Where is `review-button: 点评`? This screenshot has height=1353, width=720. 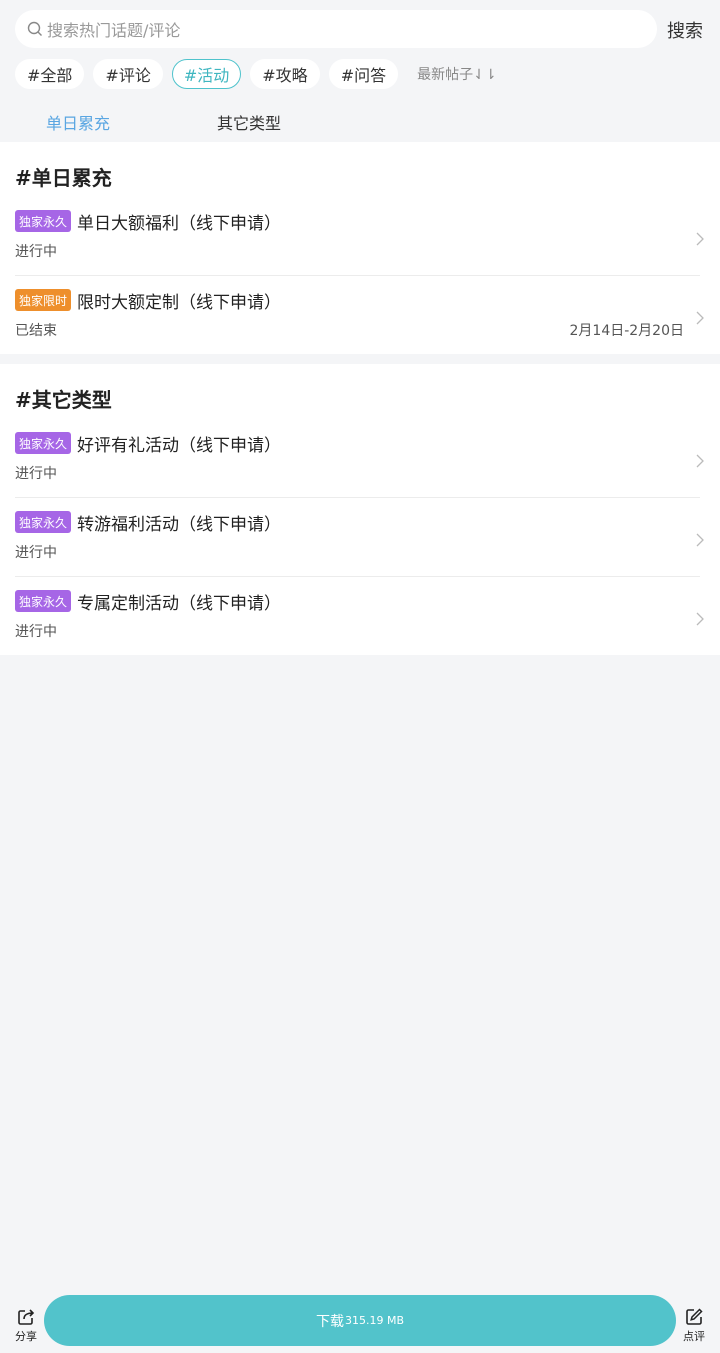
review-button: 点评 is located at coordinates (694, 1325).